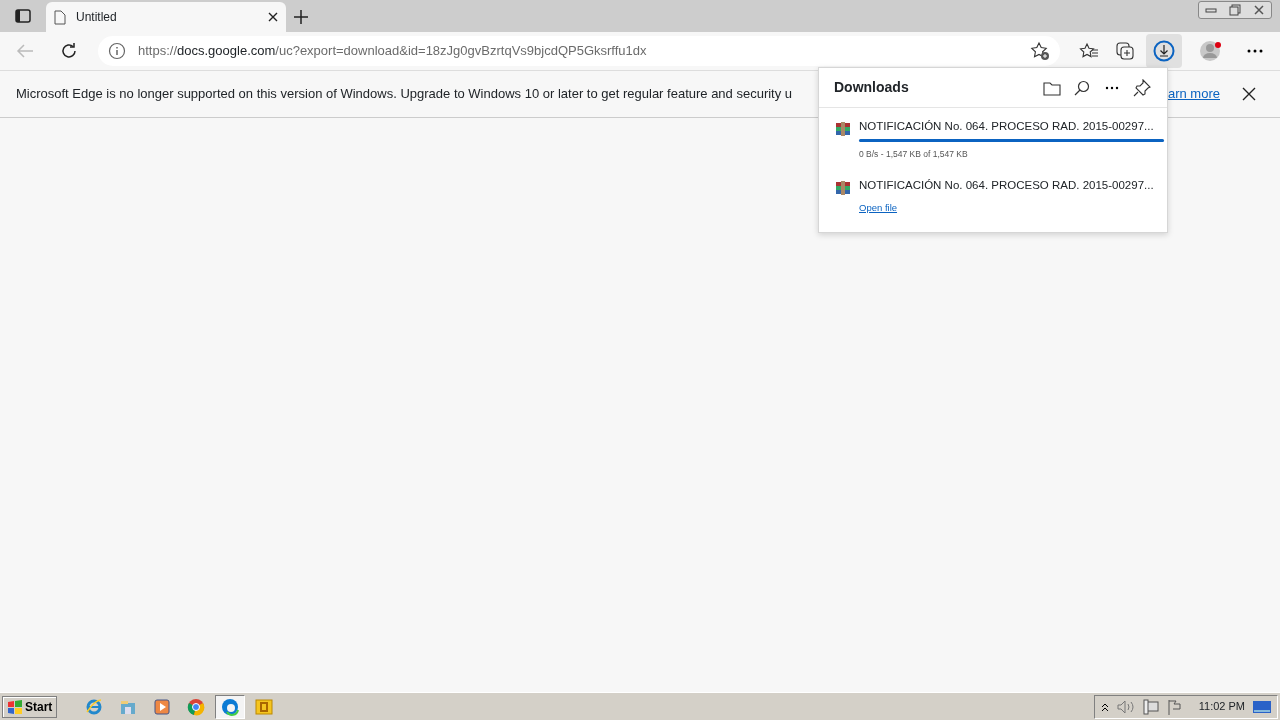 Image resolution: width=1280 pixels, height=720 pixels. What do you see at coordinates (878, 208) in the screenshot?
I see `open-file-link: Open file` at bounding box center [878, 208].